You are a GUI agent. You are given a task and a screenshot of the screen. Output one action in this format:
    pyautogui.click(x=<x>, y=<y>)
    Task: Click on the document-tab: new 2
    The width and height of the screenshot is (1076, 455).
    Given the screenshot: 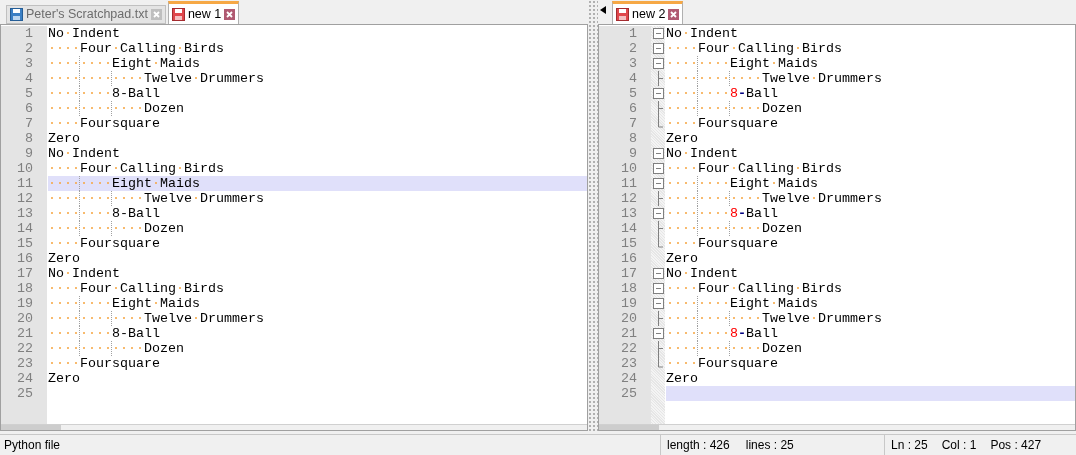 What is the action you would take?
    pyautogui.click(x=648, y=12)
    